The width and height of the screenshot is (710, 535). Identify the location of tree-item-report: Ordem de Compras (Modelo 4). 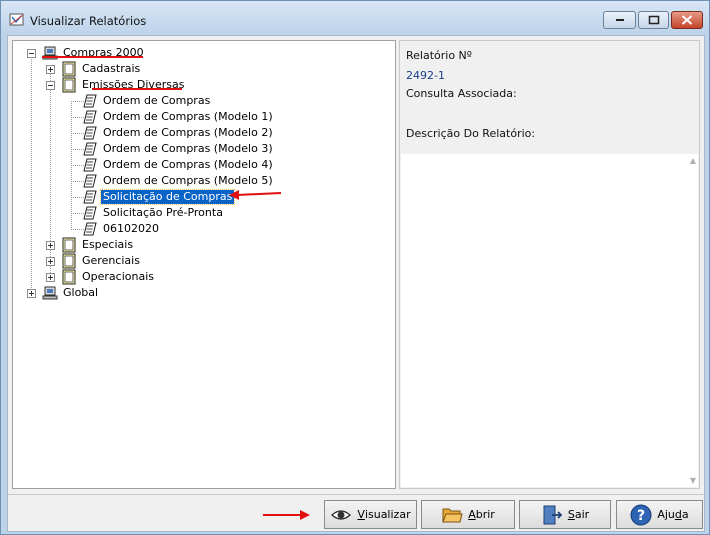
(178, 165).